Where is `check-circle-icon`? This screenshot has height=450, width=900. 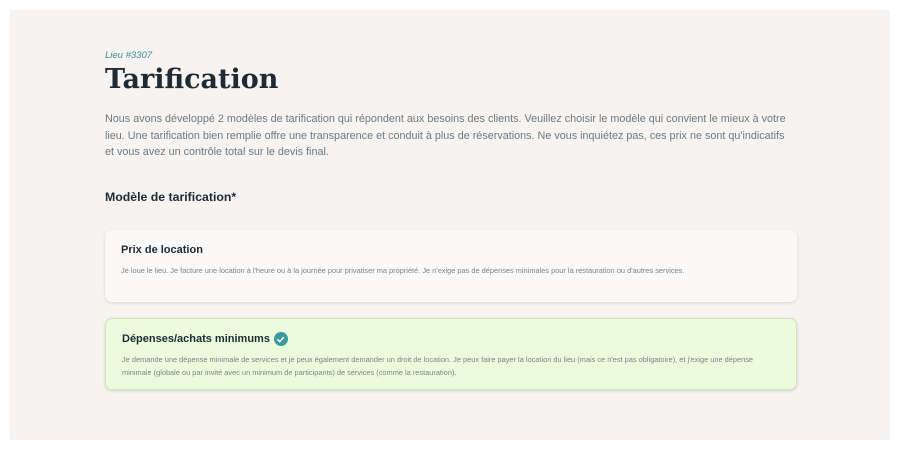 check-circle-icon is located at coordinates (280, 339).